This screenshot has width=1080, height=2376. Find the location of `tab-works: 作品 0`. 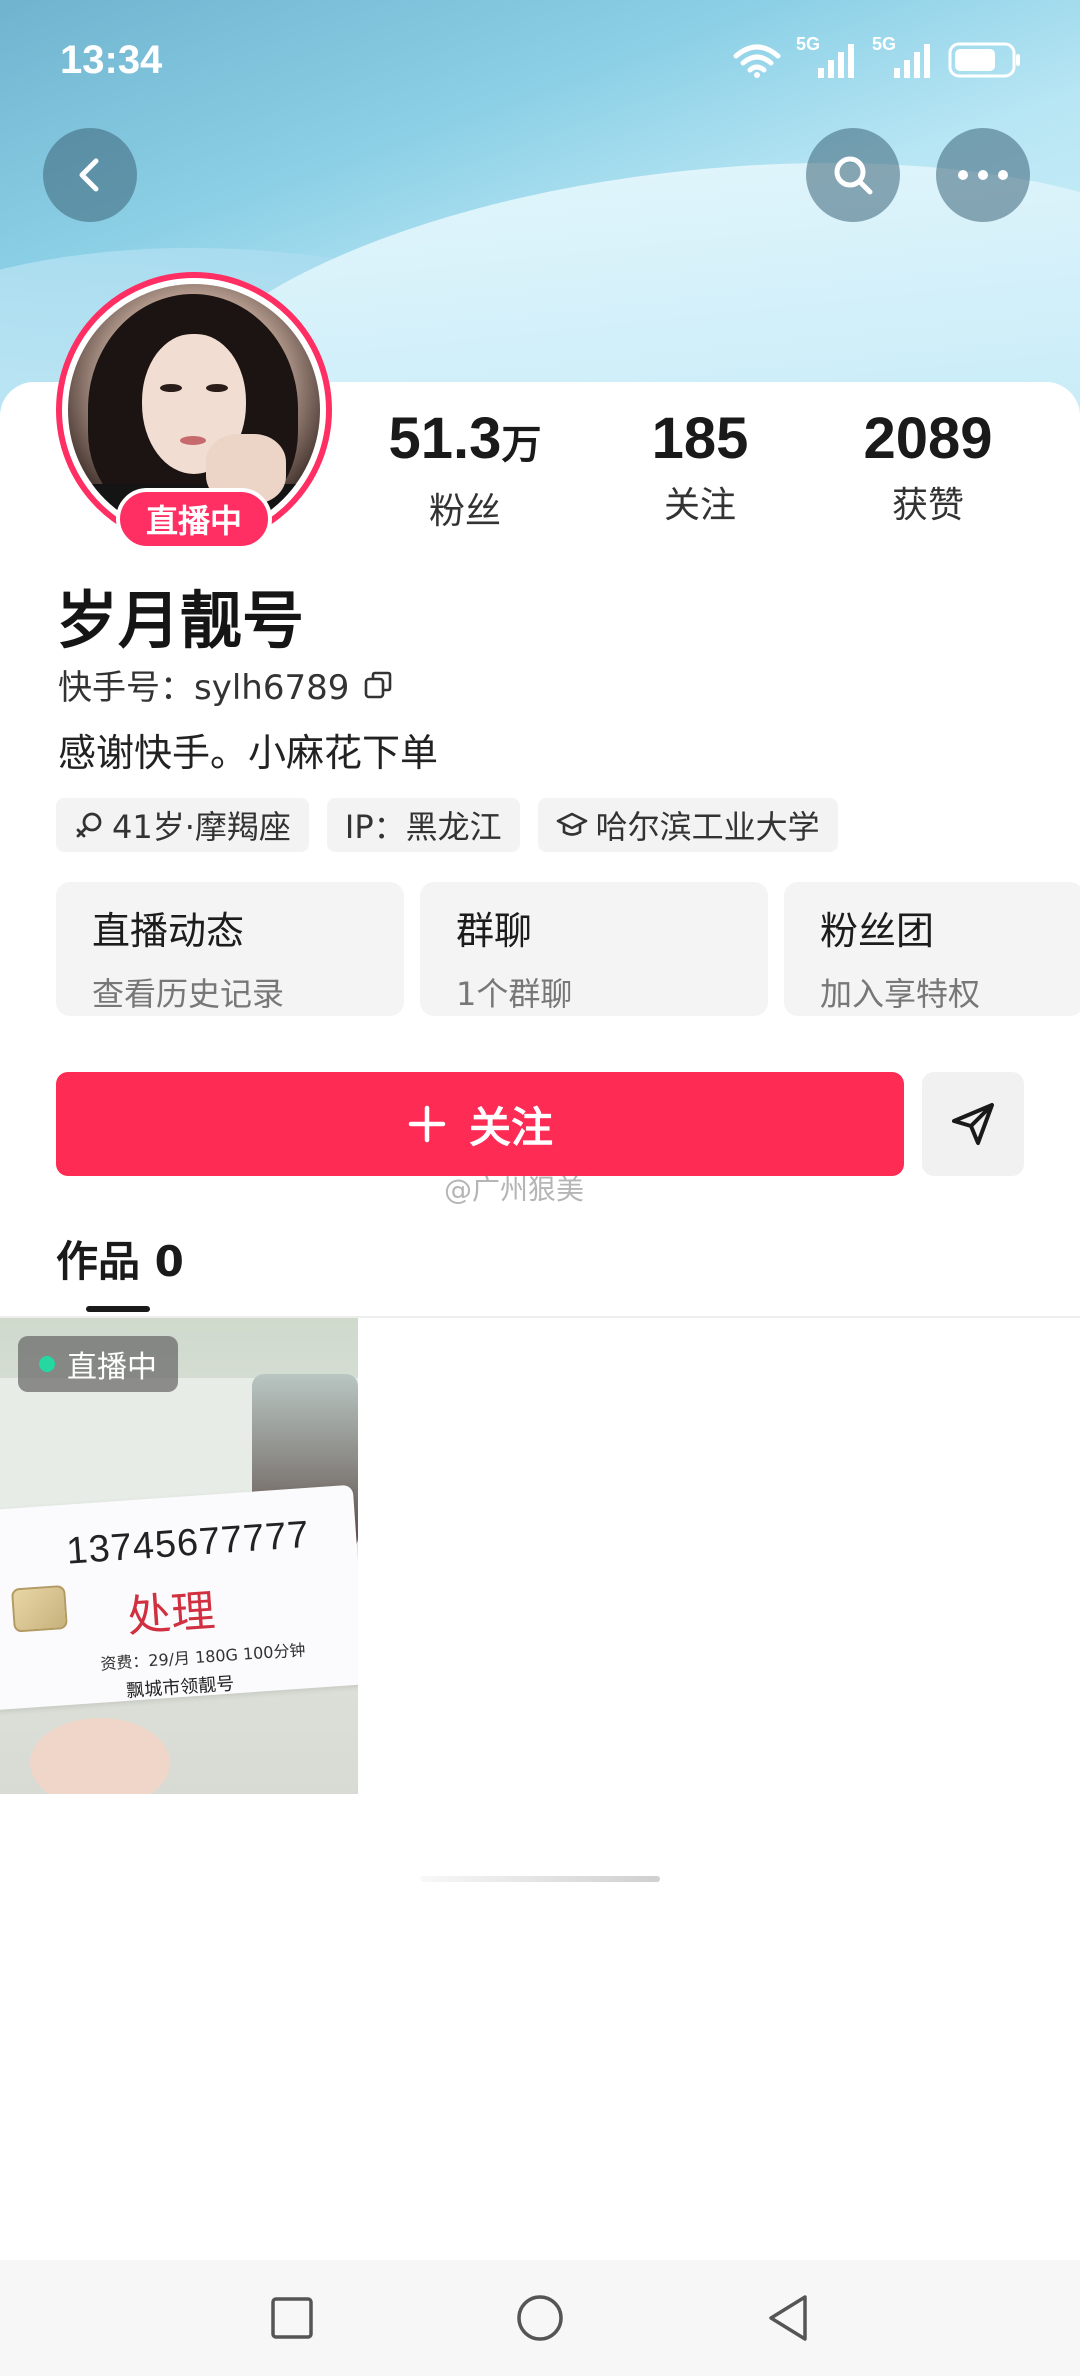

tab-works: 作品 0 is located at coordinates (120, 1258).